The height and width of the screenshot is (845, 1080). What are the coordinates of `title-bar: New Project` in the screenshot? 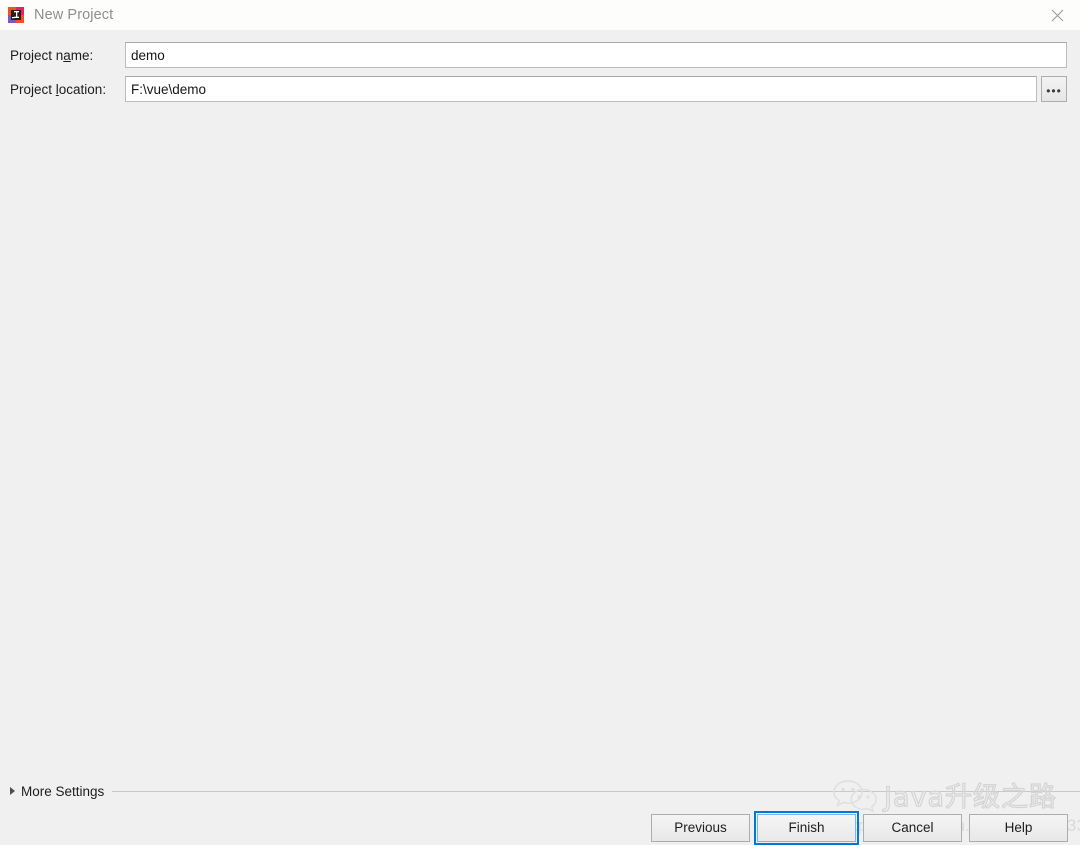 It's located at (540, 15).